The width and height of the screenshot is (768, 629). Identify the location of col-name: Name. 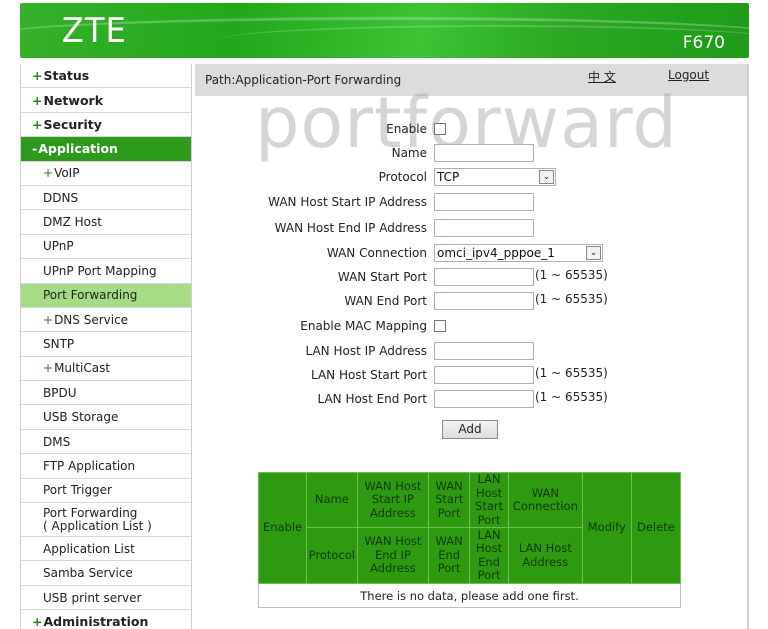
(332, 500).